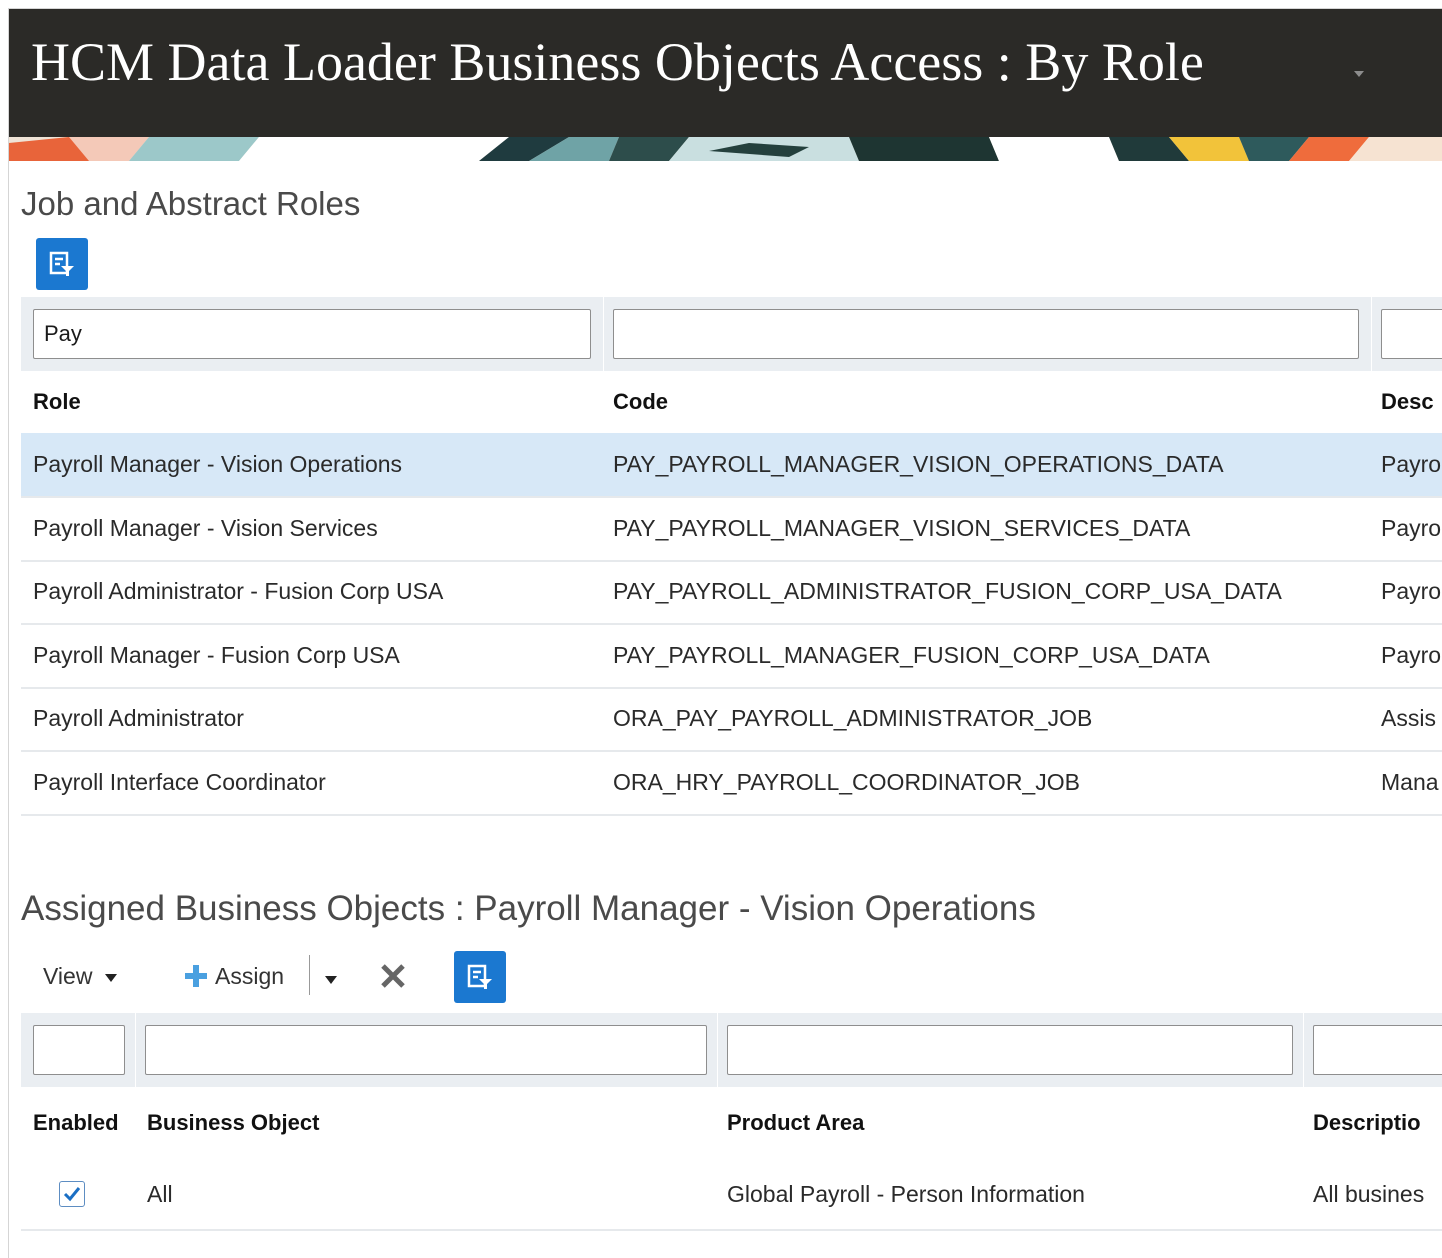 The width and height of the screenshot is (1442, 1258). I want to click on cell-role: Payroll Interface Coordinator, so click(179, 781).